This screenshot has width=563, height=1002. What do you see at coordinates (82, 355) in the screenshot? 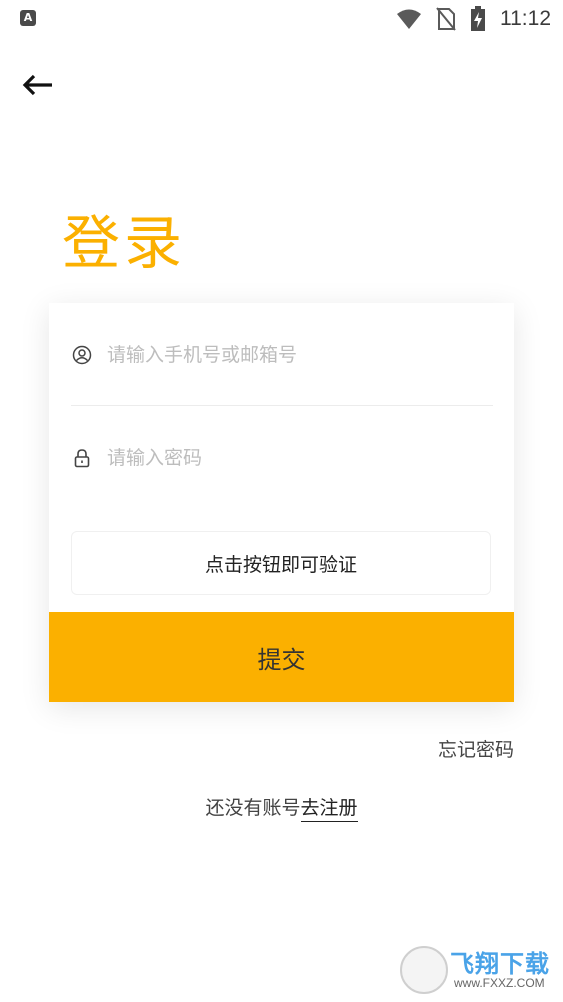
I see `user-icon` at bounding box center [82, 355].